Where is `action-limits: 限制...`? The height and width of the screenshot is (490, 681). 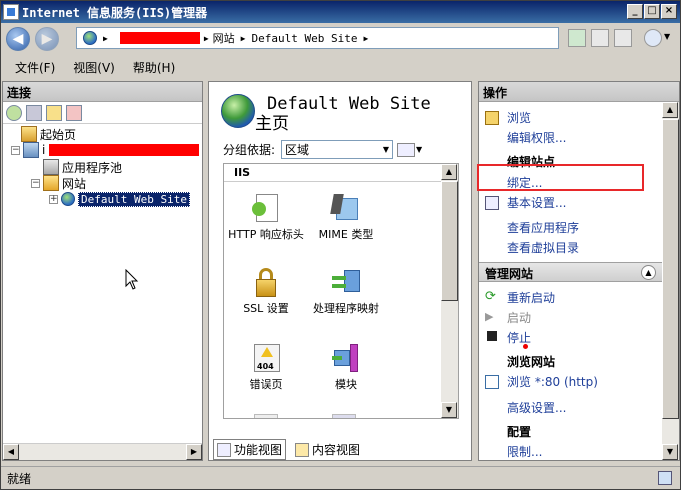
action-limits: 限制... is located at coordinates (524, 451).